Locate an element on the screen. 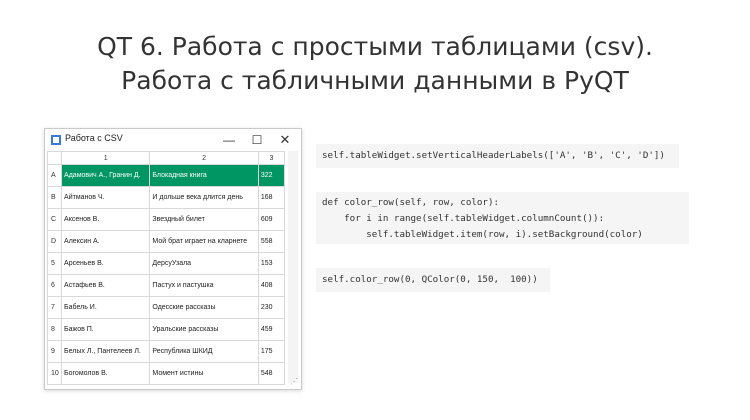 Image resolution: width=750 pixels, height=420 pixels. table-corner is located at coordinates (54, 158).